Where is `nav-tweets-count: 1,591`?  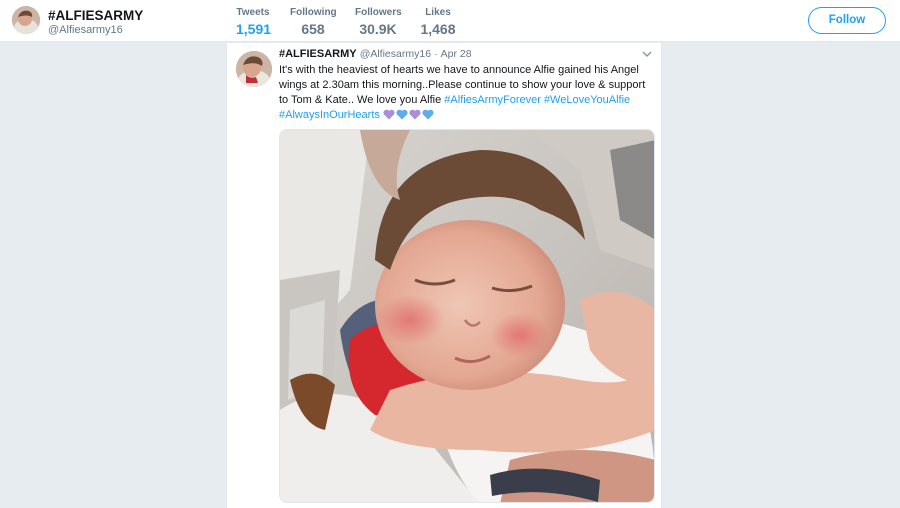 nav-tweets-count: 1,591 is located at coordinates (254, 29).